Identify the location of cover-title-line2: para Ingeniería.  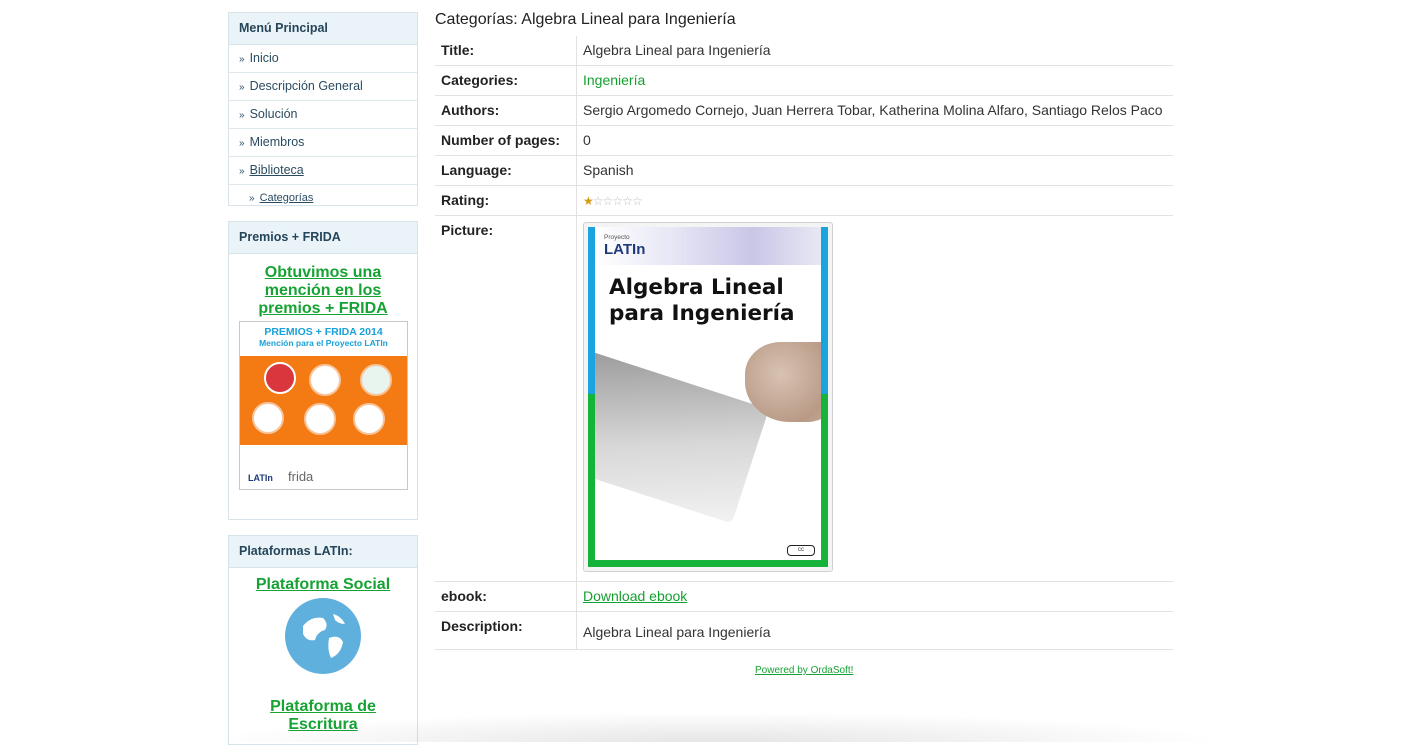
(702, 313).